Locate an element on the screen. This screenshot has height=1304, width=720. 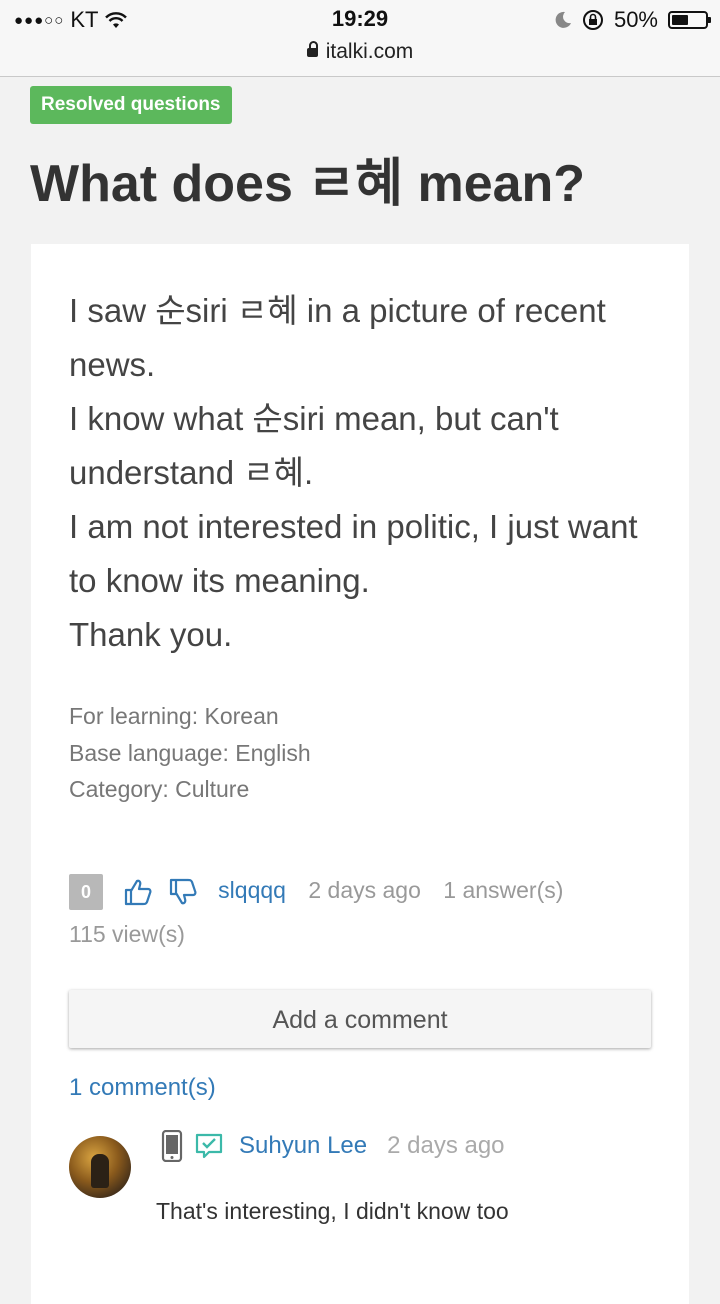
thumbs-up-icon is located at coordinates (138, 892).